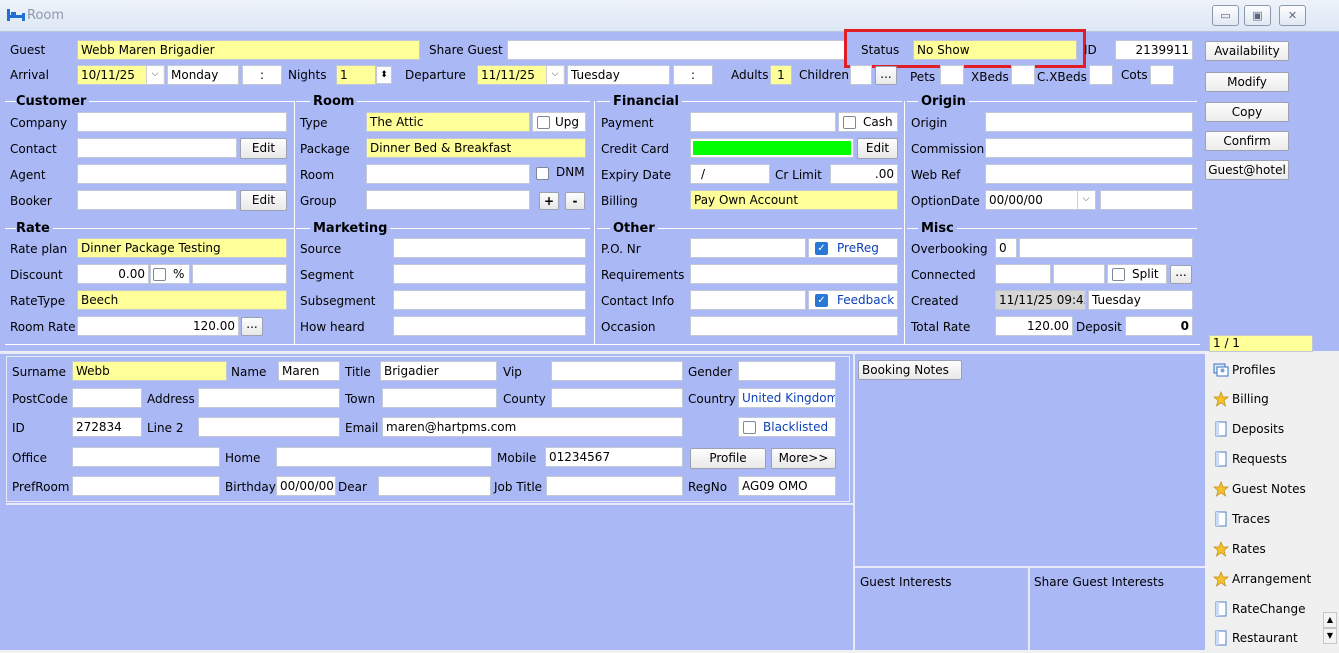 Image resolution: width=1339 pixels, height=653 pixels. What do you see at coordinates (1137, 274) in the screenshot?
I see `split-checkbox-box: Split` at bounding box center [1137, 274].